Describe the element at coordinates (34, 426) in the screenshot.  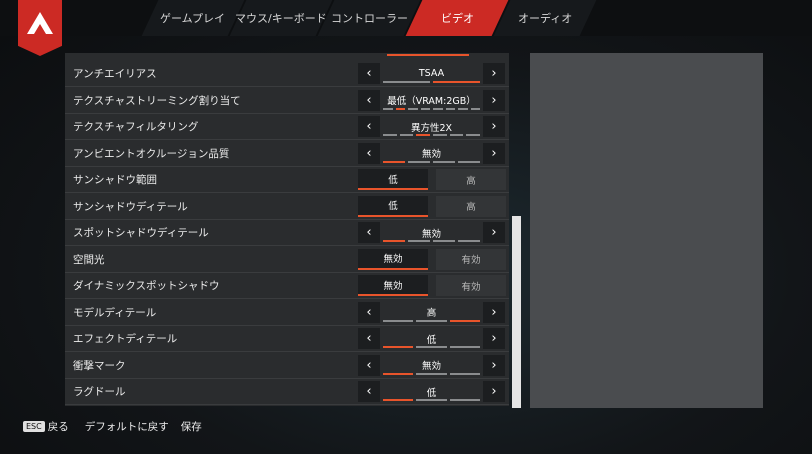
I see `esc-key-hint: ESC` at that location.